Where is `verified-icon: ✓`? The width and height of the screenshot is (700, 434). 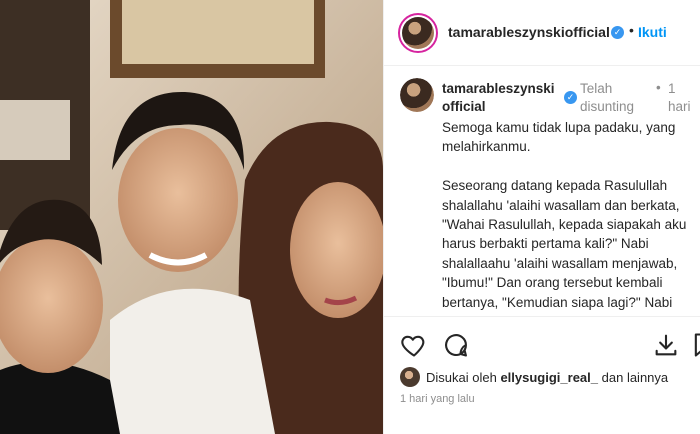
verified-icon: ✓ is located at coordinates (617, 32).